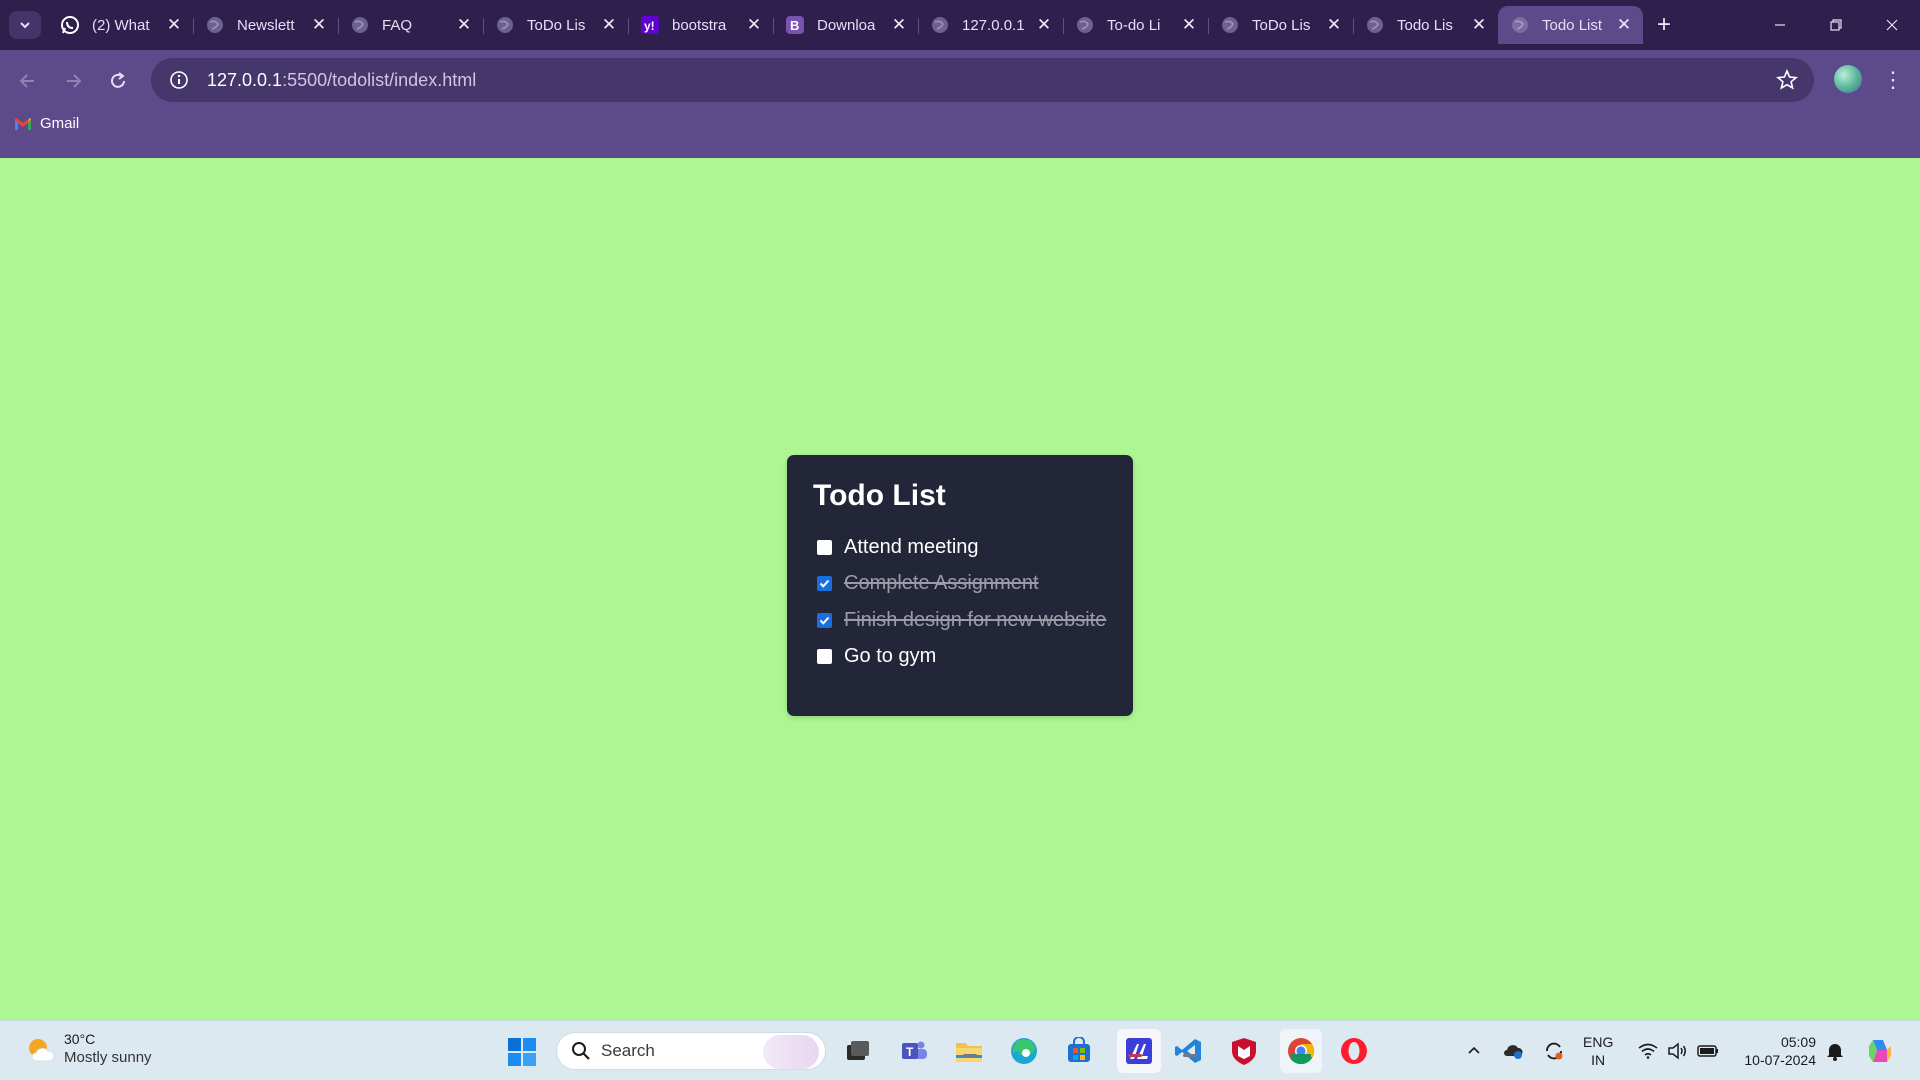  Describe the element at coordinates (1677, 1050) in the screenshot. I see `volume-icon` at that location.